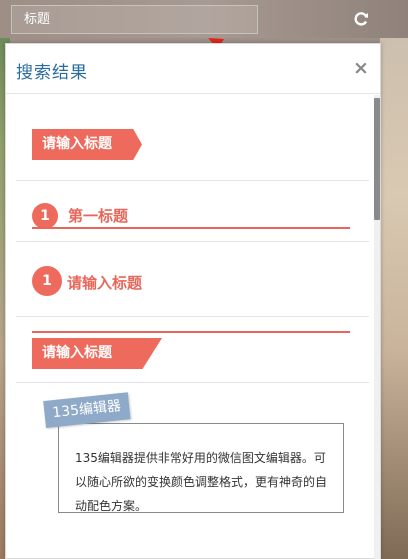  Describe the element at coordinates (192, 350) in the screenshot. I see `result-item-skew-tag: 请输入标题` at that location.